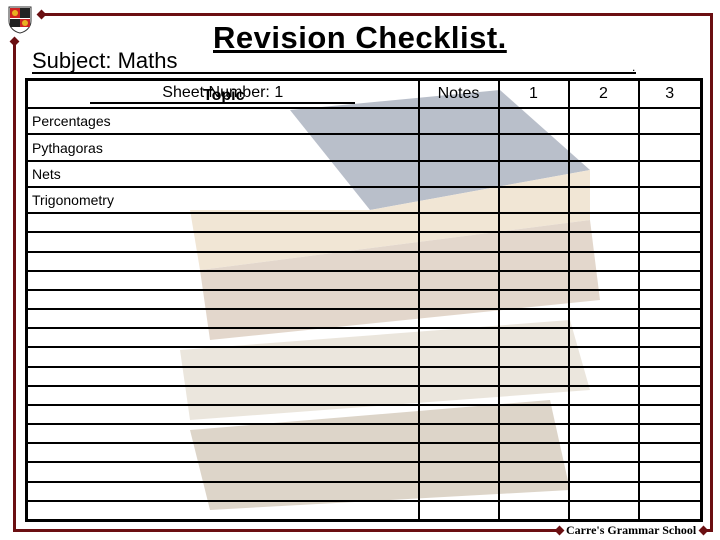  What do you see at coordinates (285, 530) in the screenshot?
I see `frame-bottom-left` at bounding box center [285, 530].